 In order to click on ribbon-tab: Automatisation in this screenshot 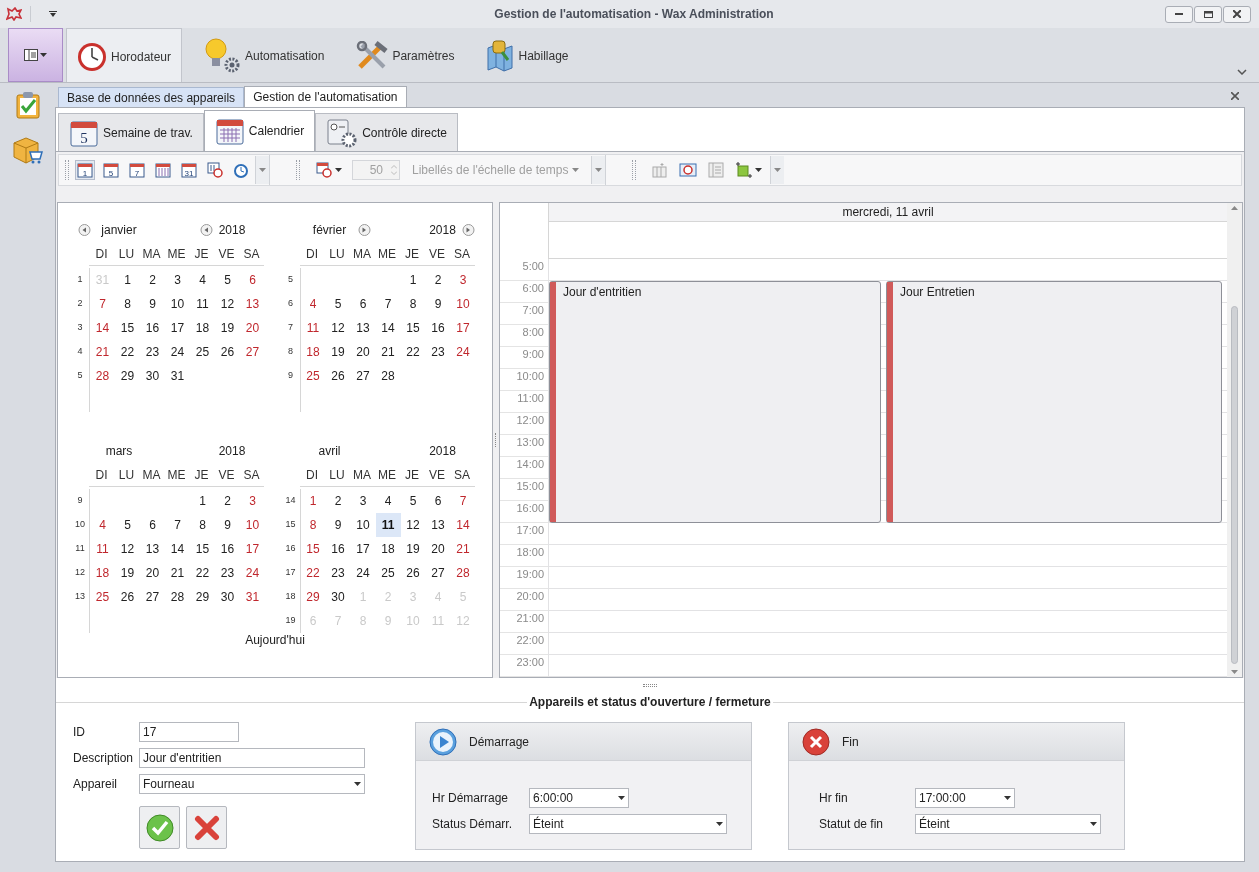, I will do `click(264, 55)`.